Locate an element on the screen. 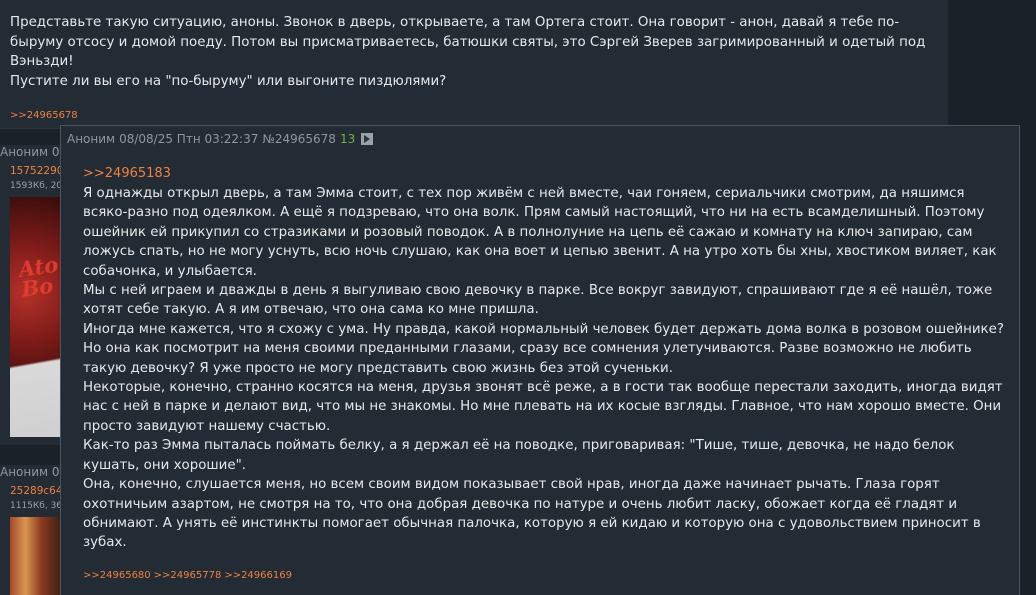  replies-count: 13 is located at coordinates (347, 139).